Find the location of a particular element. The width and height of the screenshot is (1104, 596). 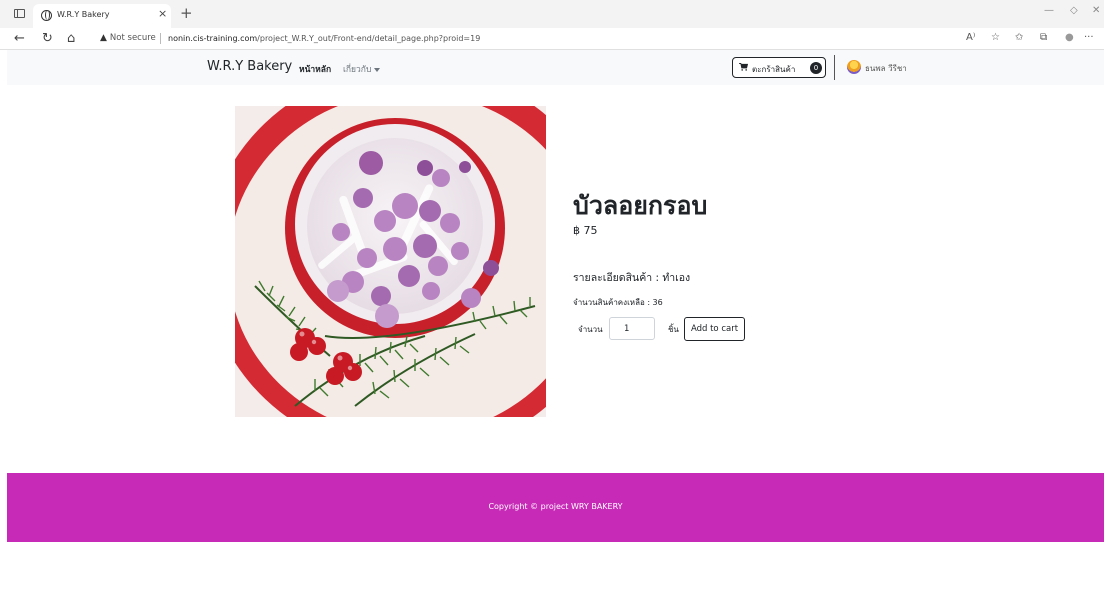

home-icon: ⌂ is located at coordinates (71, 39).